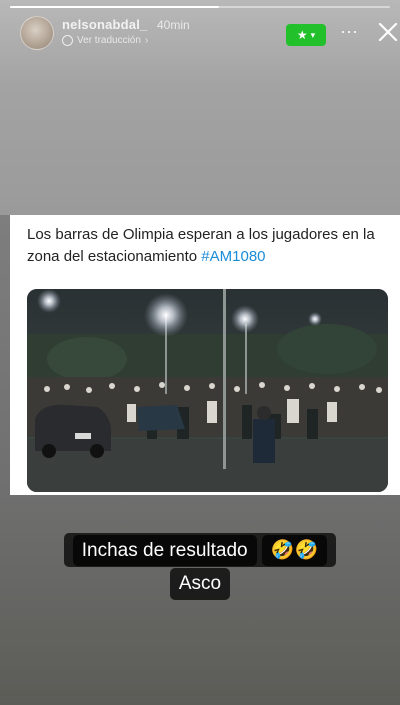  What do you see at coordinates (164, 550) in the screenshot?
I see `caption-1-text: Inchas de resultado` at bounding box center [164, 550].